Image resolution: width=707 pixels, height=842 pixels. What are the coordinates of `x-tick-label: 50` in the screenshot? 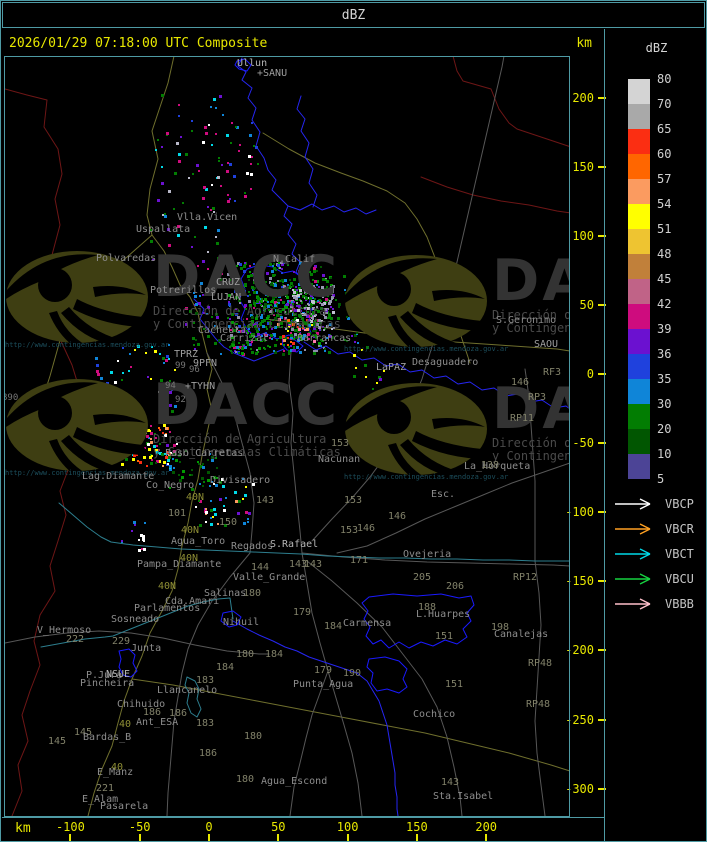 It's located at (278, 827).